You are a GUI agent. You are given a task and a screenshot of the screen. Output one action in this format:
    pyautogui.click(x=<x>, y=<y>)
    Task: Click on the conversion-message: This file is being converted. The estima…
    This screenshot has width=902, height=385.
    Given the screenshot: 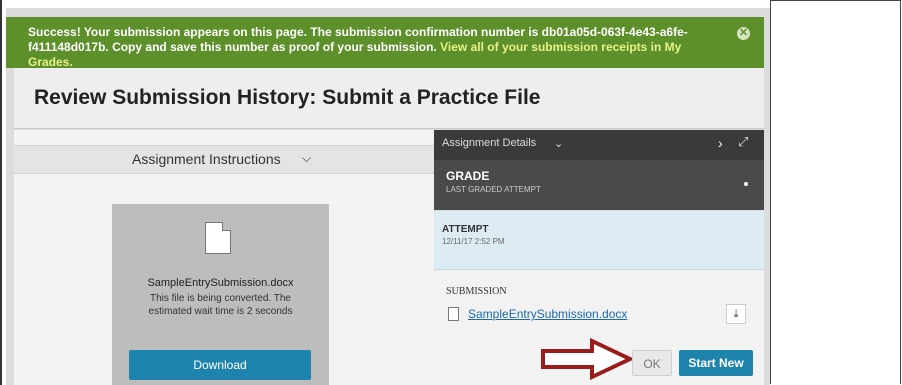 What is the action you would take?
    pyautogui.click(x=220, y=305)
    